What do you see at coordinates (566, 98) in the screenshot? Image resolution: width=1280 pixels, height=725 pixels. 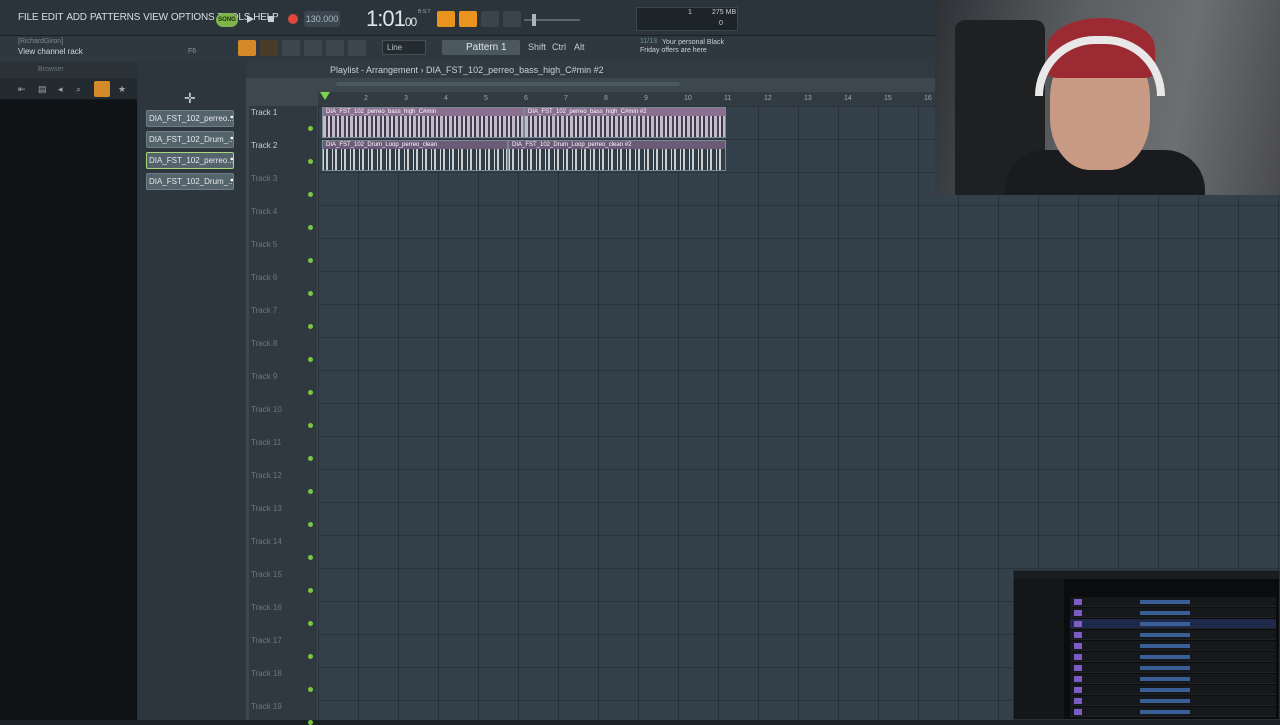 I see `bar-number: 7` at bounding box center [566, 98].